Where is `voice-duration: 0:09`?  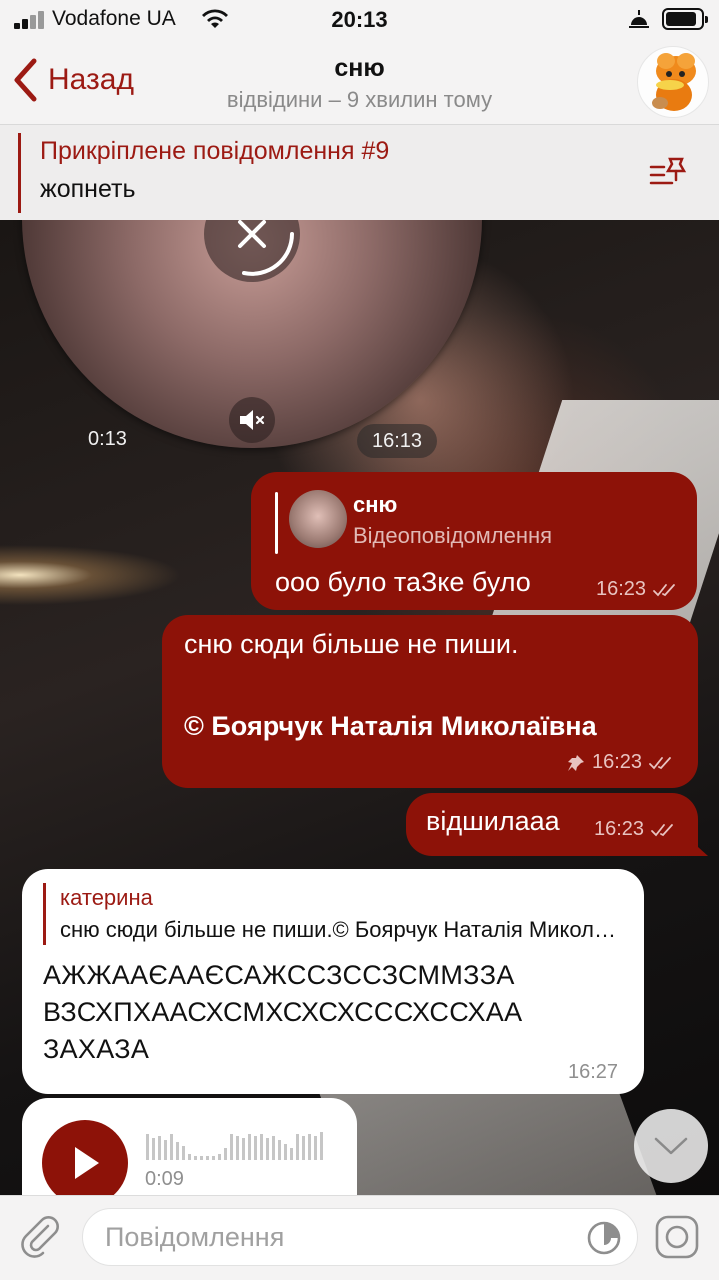 voice-duration: 0:09 is located at coordinates (164, 1179).